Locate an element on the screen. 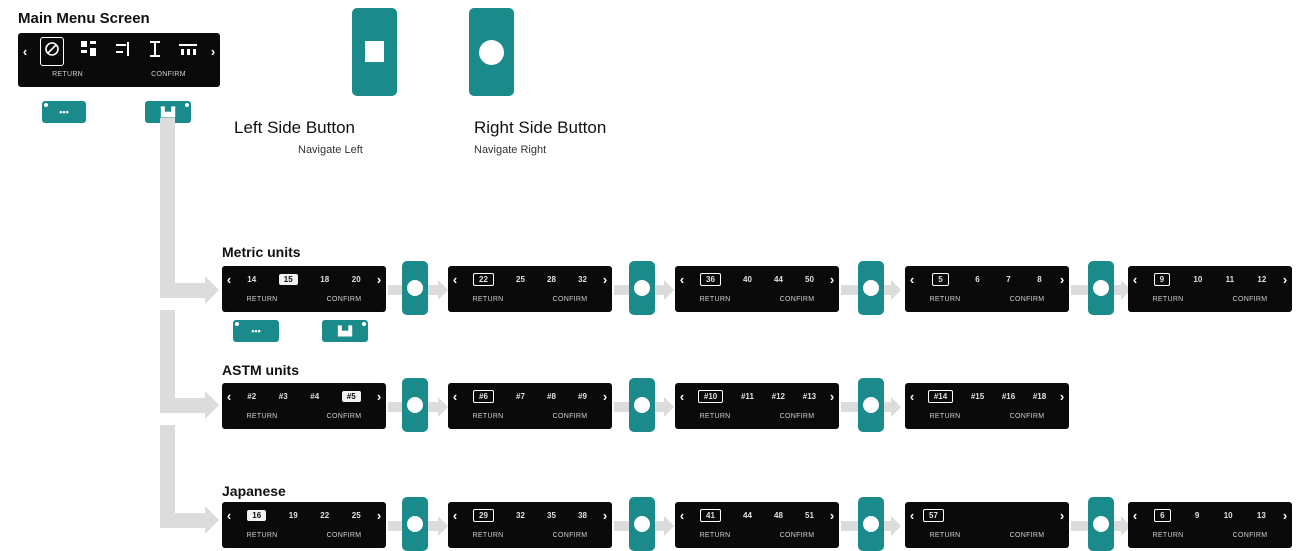  size-value: 29 is located at coordinates (483, 515).